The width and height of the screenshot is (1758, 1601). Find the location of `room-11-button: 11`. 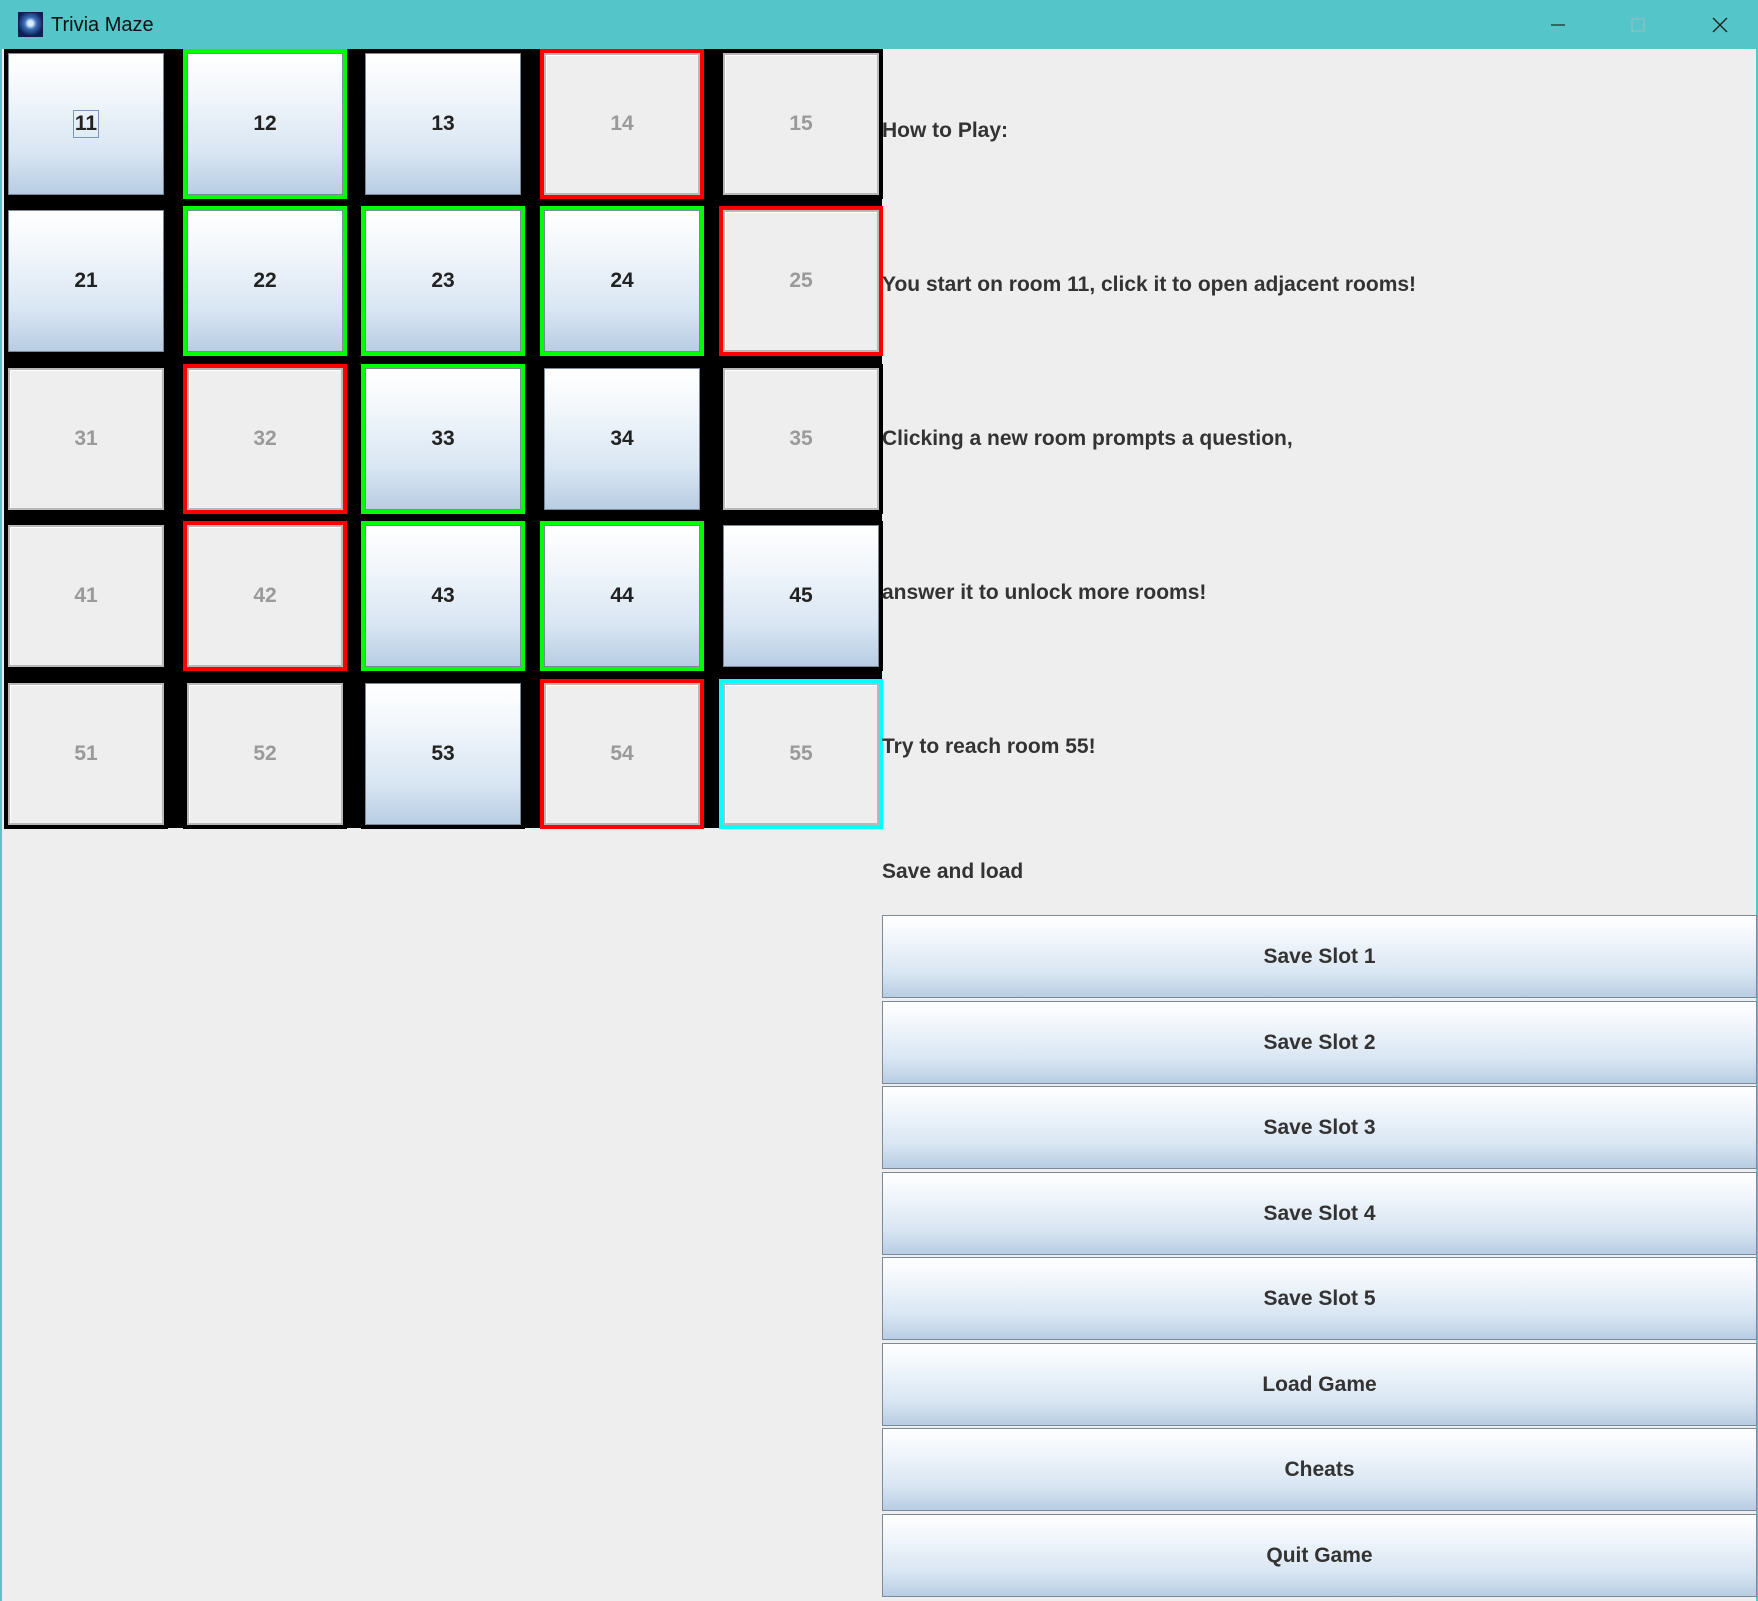

room-11-button: 11 is located at coordinates (86, 124).